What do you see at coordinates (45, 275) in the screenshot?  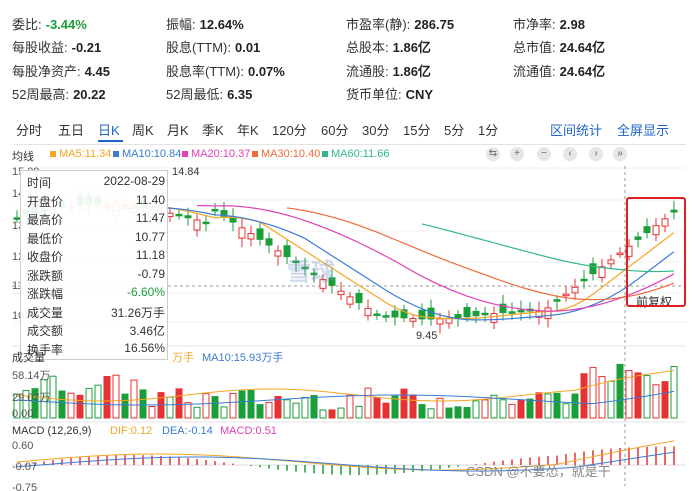 I see `tooltip-key: 涨跌额` at bounding box center [45, 275].